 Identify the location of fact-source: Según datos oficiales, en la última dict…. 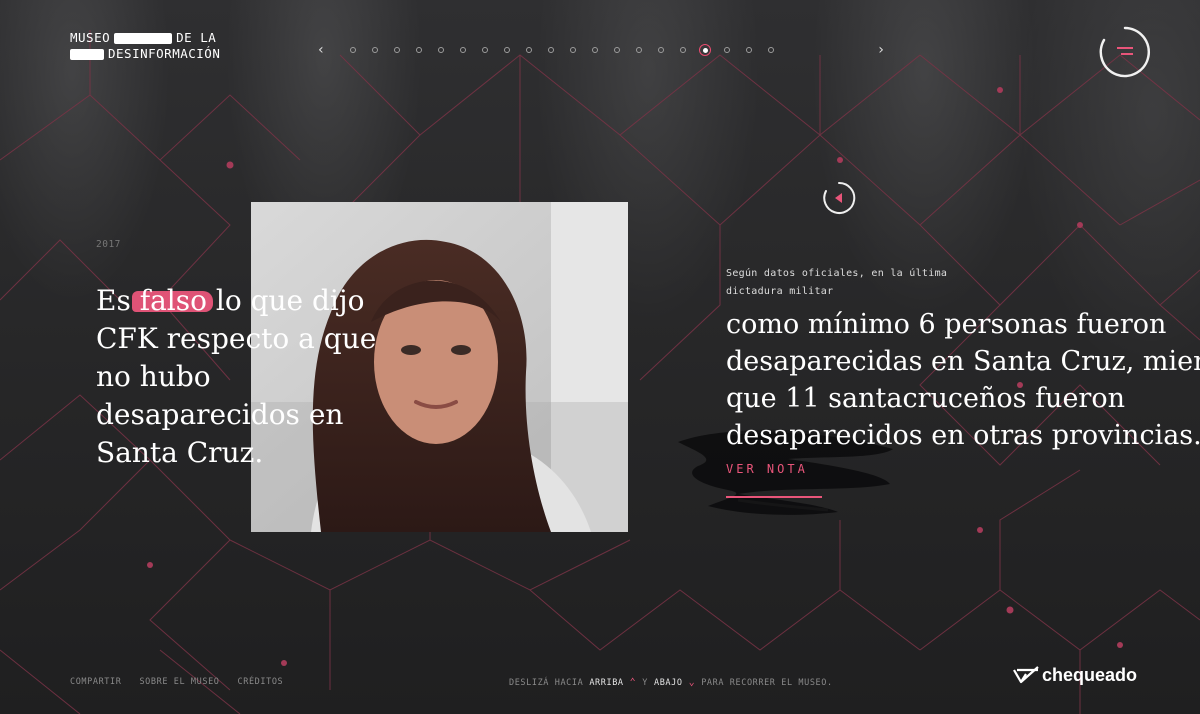
(836, 283).